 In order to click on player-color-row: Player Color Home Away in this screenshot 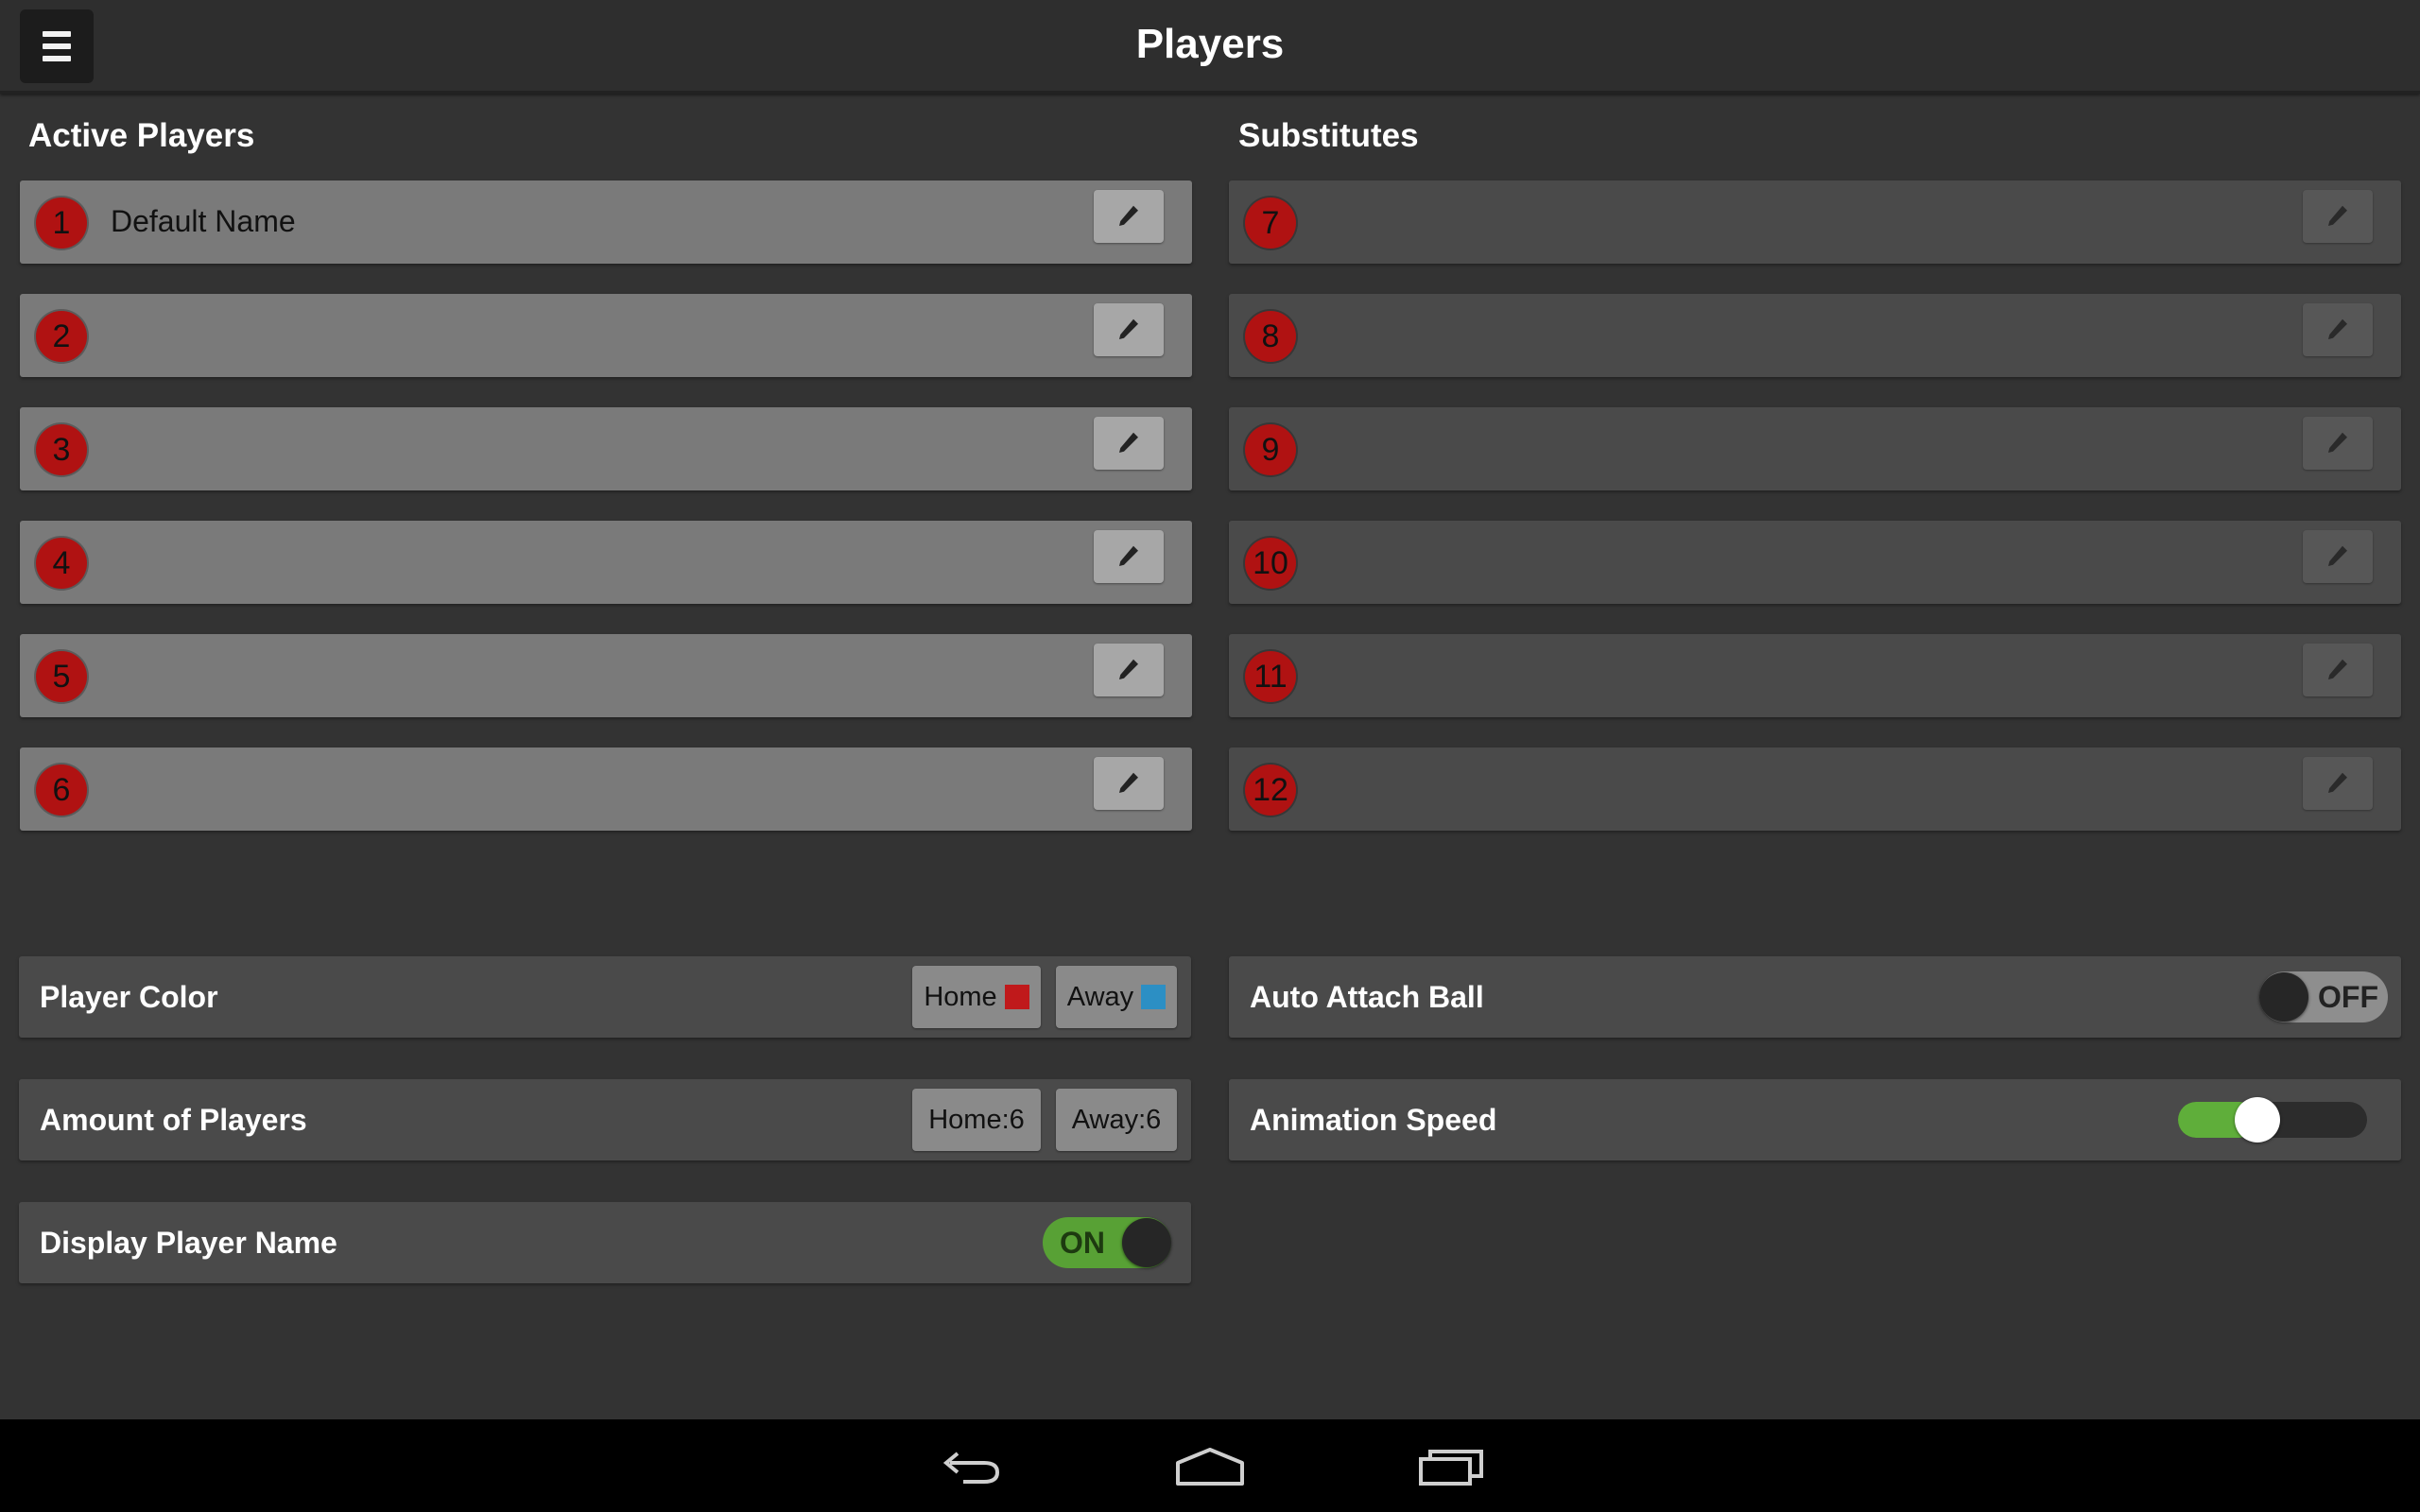, I will do `click(605, 997)`.